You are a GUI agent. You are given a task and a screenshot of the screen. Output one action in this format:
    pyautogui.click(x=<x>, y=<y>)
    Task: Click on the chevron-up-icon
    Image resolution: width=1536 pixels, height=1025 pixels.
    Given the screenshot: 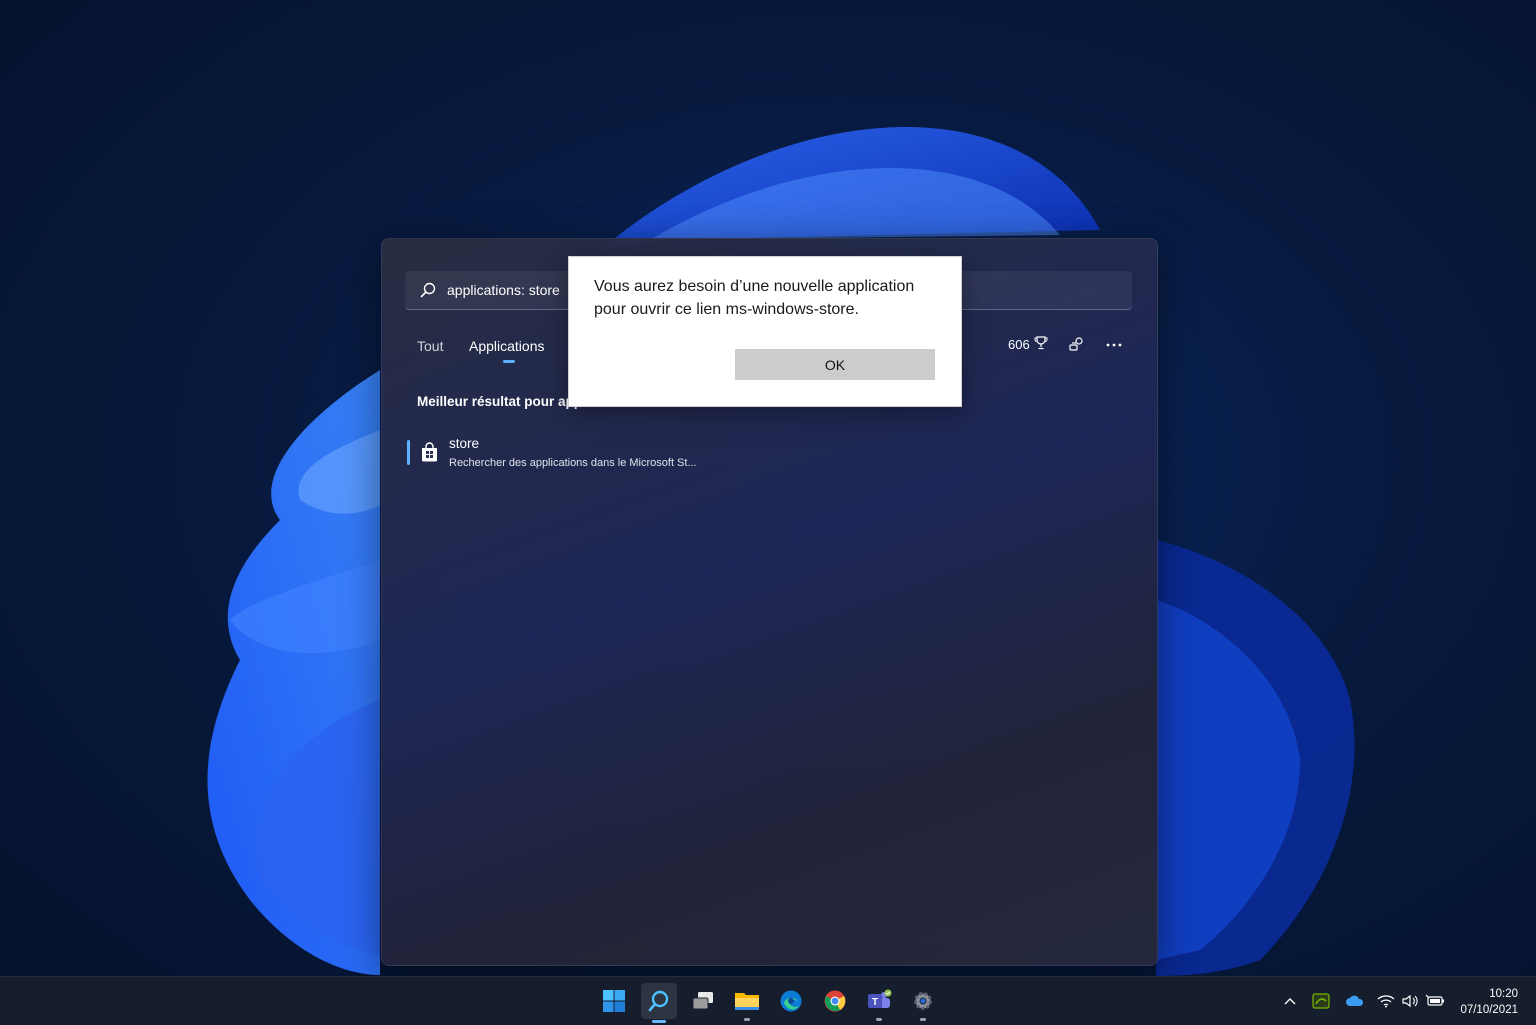 What is the action you would take?
    pyautogui.click(x=1290, y=1001)
    